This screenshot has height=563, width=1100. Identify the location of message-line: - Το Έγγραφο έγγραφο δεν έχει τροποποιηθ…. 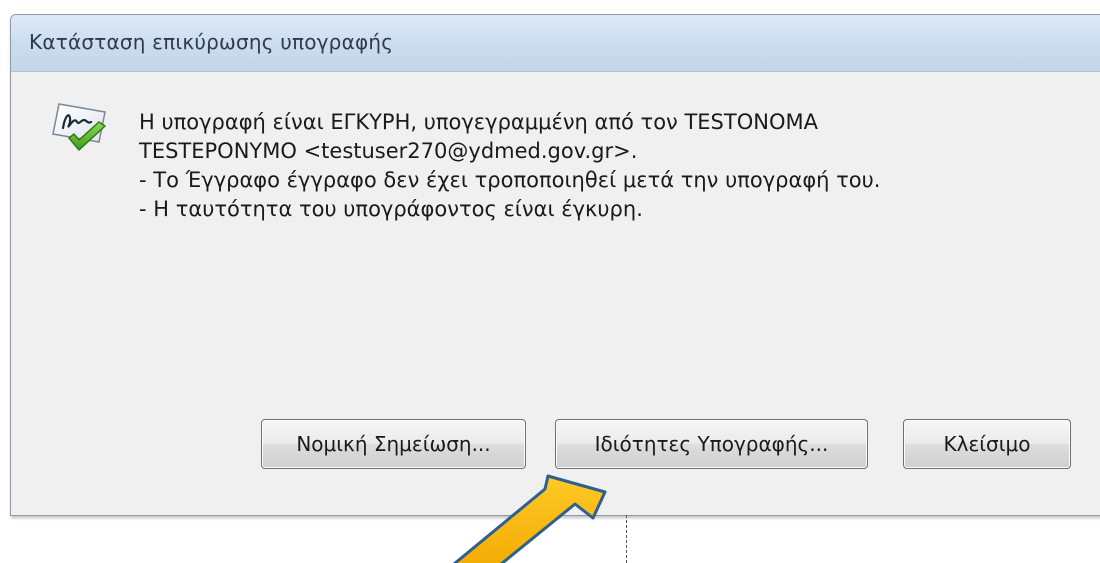
(510, 180).